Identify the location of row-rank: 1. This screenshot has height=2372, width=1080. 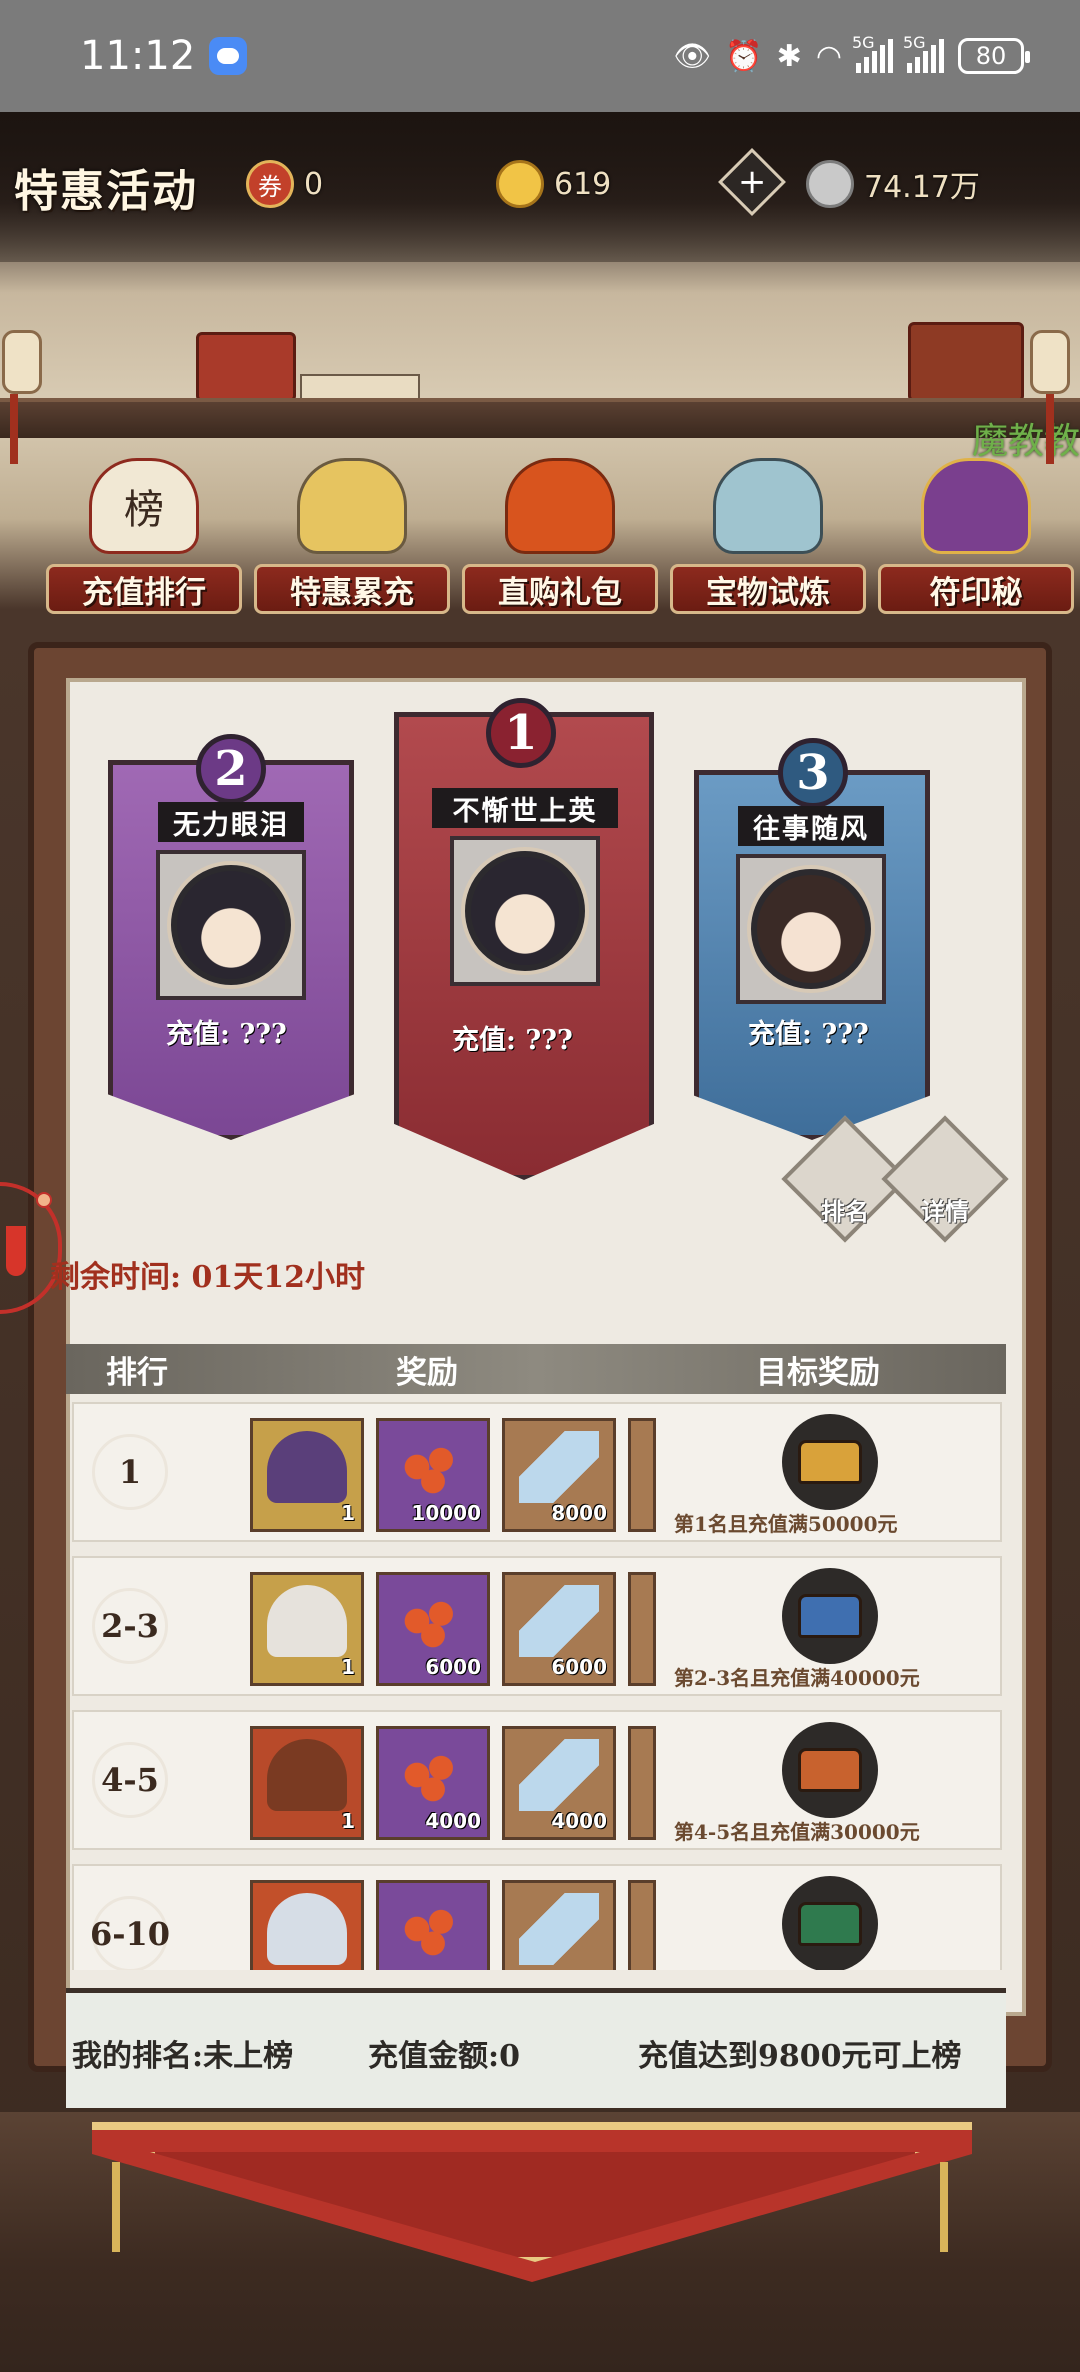
(130, 1472).